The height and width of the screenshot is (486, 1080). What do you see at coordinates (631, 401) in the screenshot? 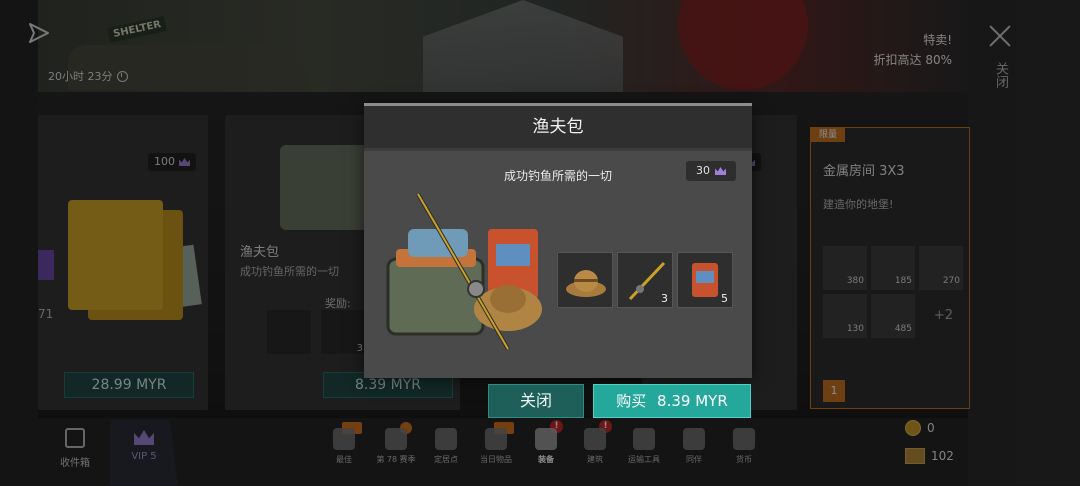
I see `buy-label: 购买` at bounding box center [631, 401].